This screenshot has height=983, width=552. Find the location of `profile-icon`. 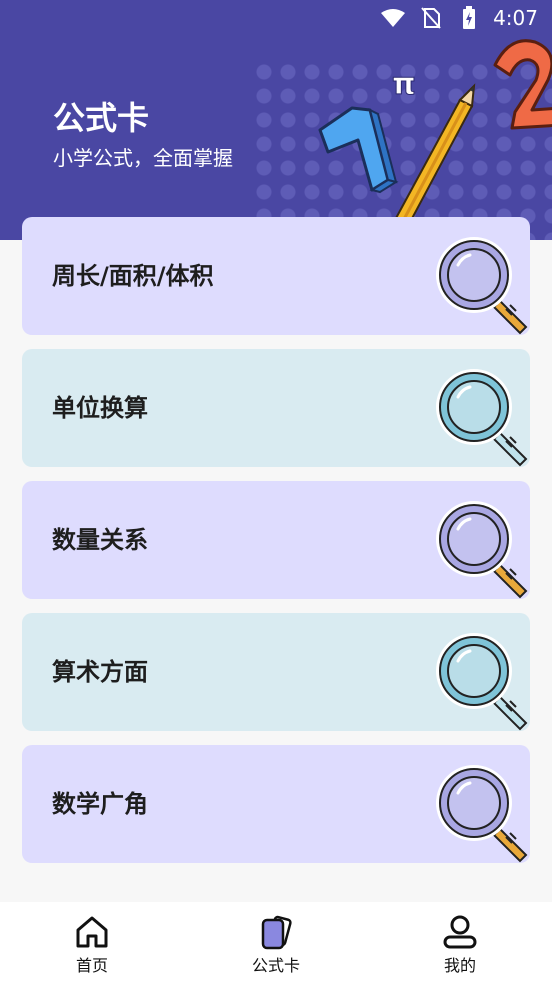

profile-icon is located at coordinates (460, 932).